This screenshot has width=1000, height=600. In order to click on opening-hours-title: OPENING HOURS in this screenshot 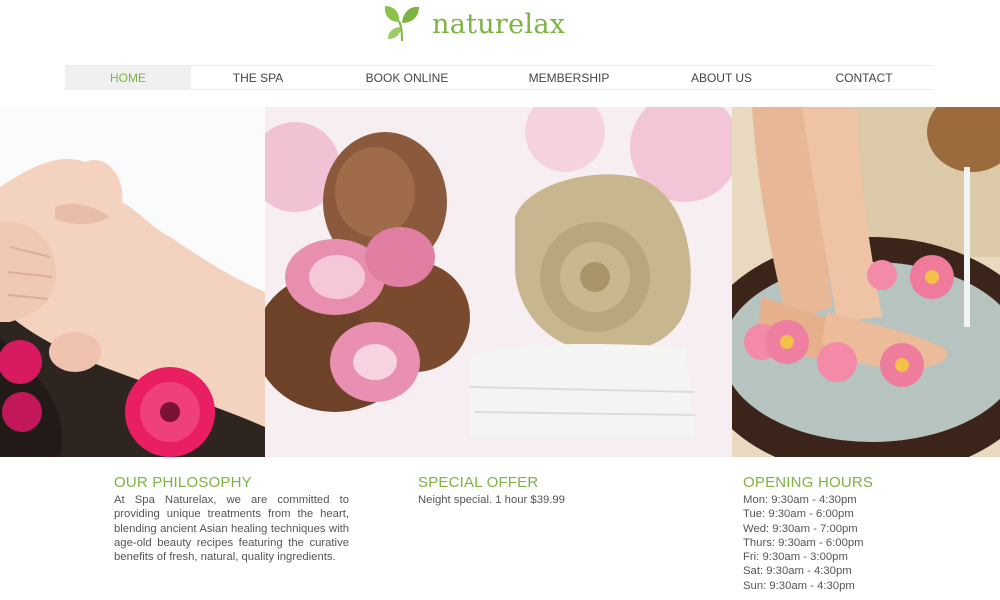, I will do `click(808, 482)`.